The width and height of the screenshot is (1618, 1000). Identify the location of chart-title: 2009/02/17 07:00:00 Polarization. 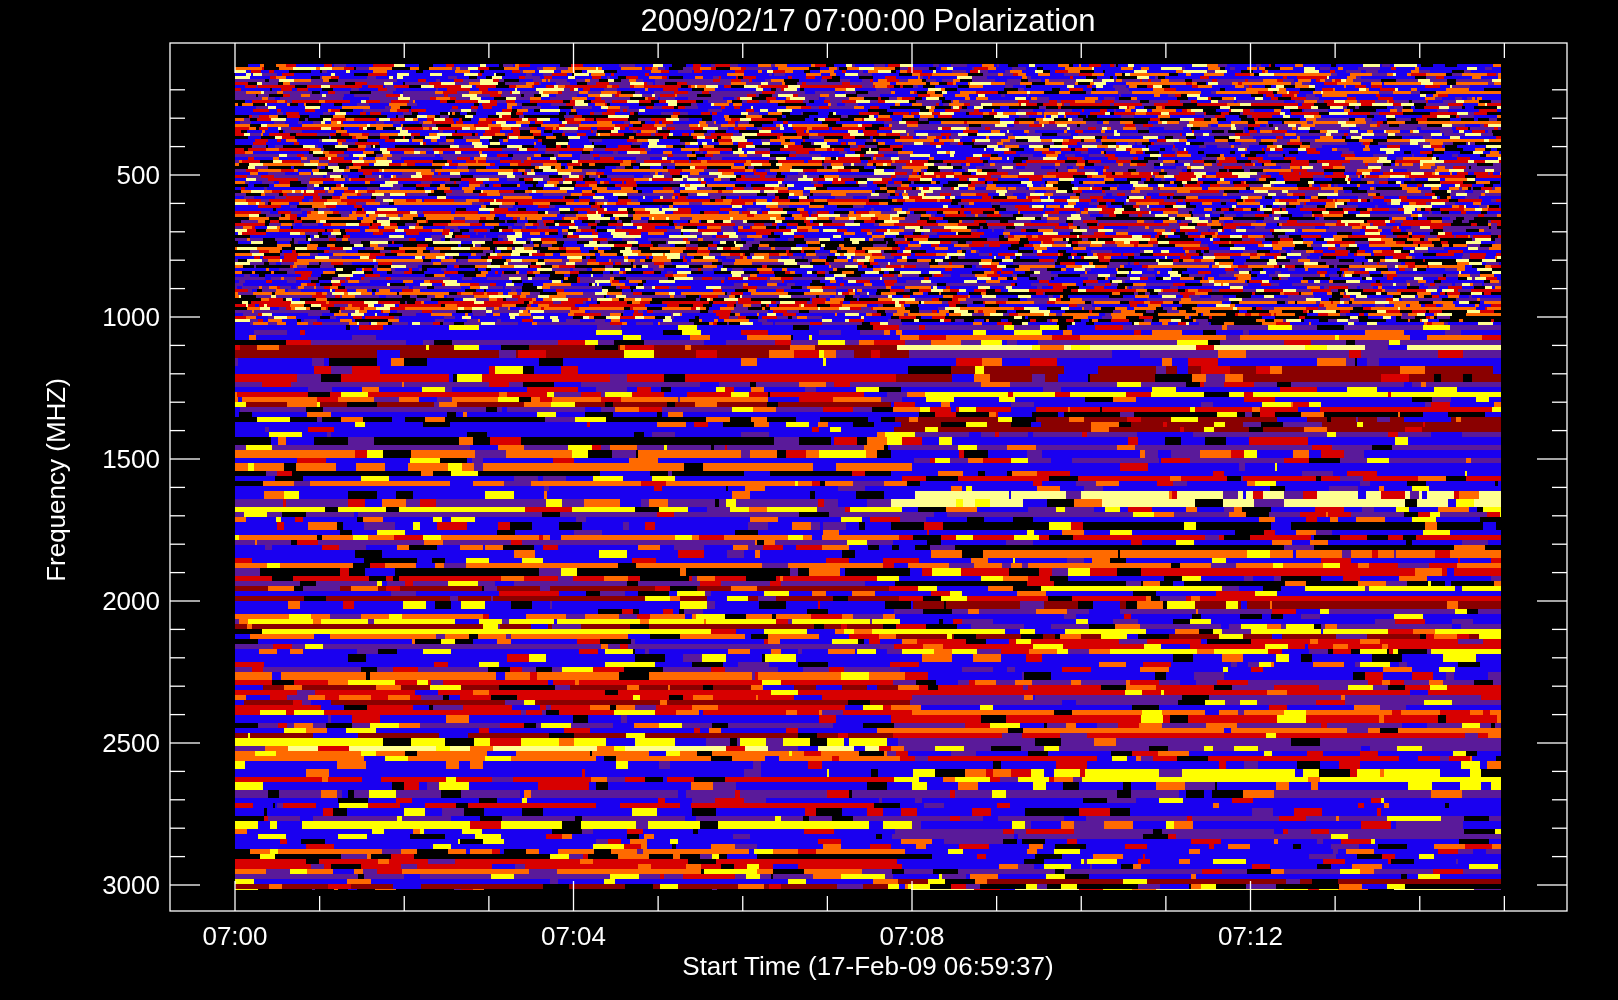
(868, 20).